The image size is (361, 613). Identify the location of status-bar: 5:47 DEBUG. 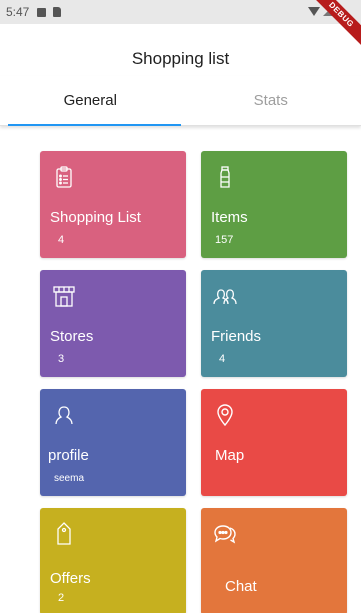
(180, 24).